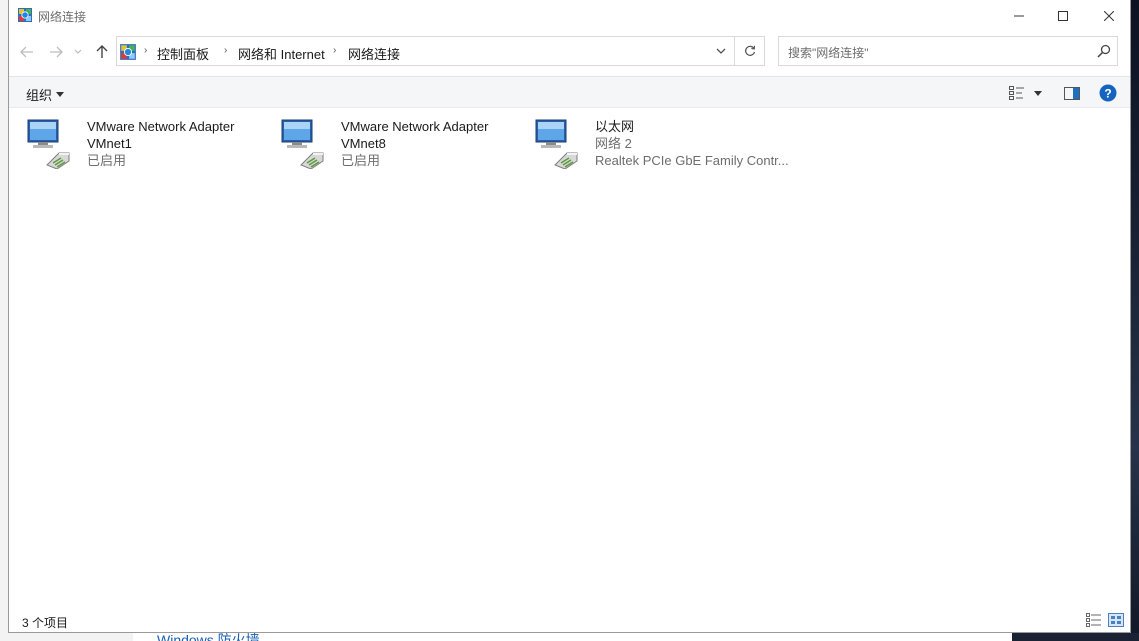  I want to click on up-button, so click(102, 52).